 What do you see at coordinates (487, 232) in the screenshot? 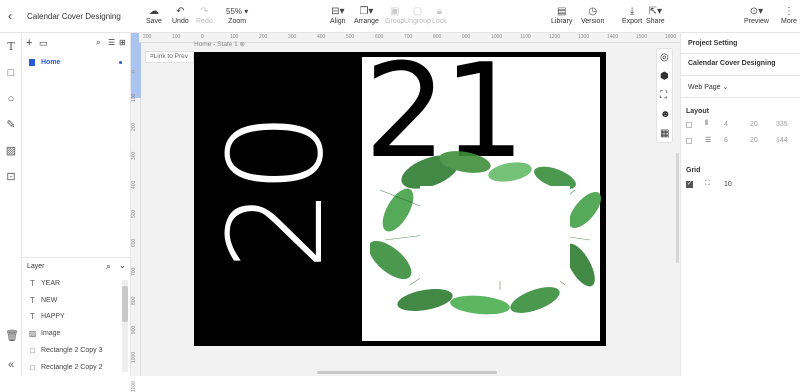
I see `tropical-leaves-image` at bounding box center [487, 232].